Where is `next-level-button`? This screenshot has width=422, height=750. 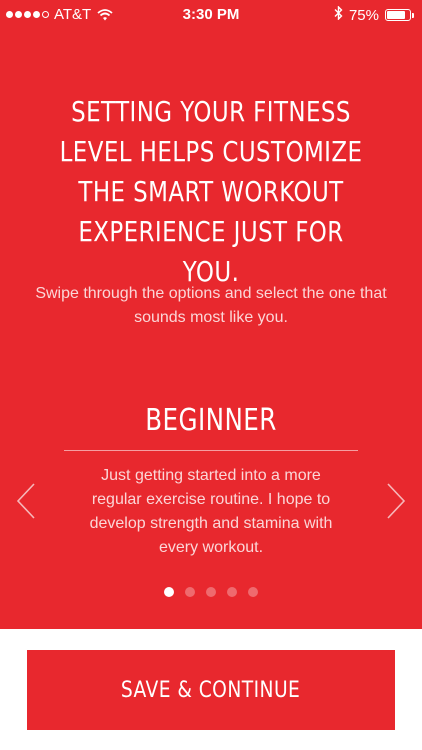 next-level-button is located at coordinates (396, 501).